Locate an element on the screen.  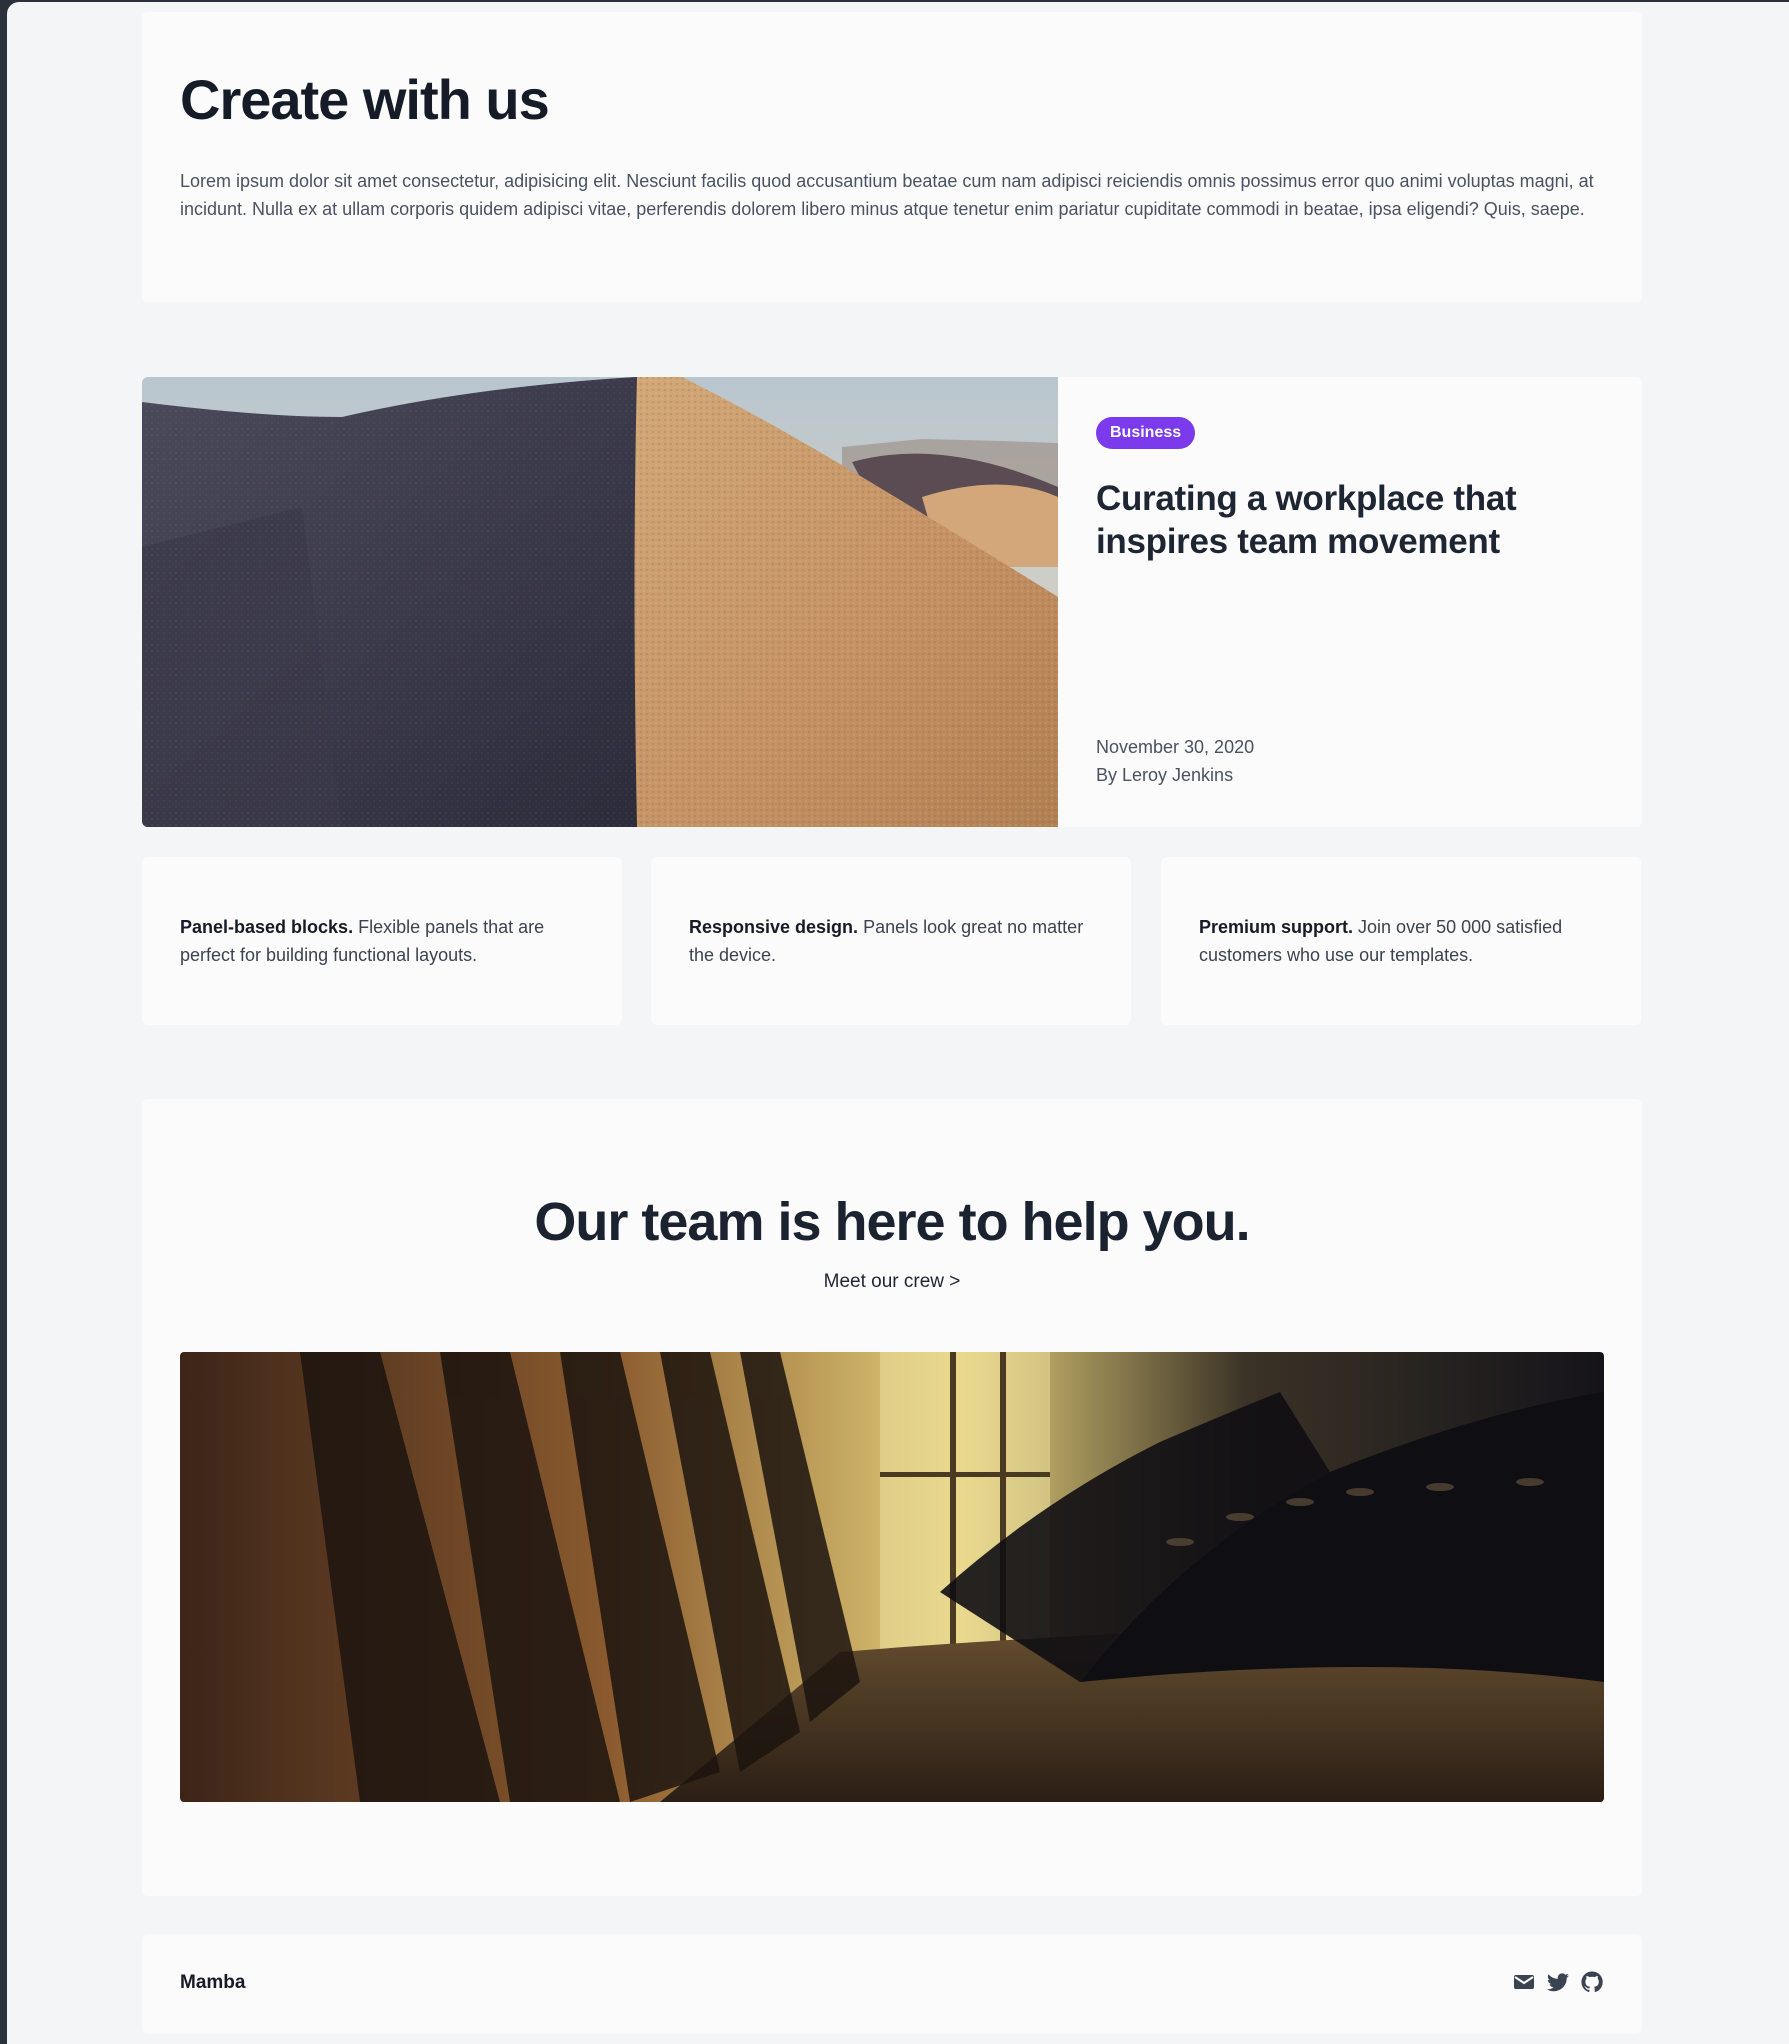
github-icon is located at coordinates (1592, 1982).